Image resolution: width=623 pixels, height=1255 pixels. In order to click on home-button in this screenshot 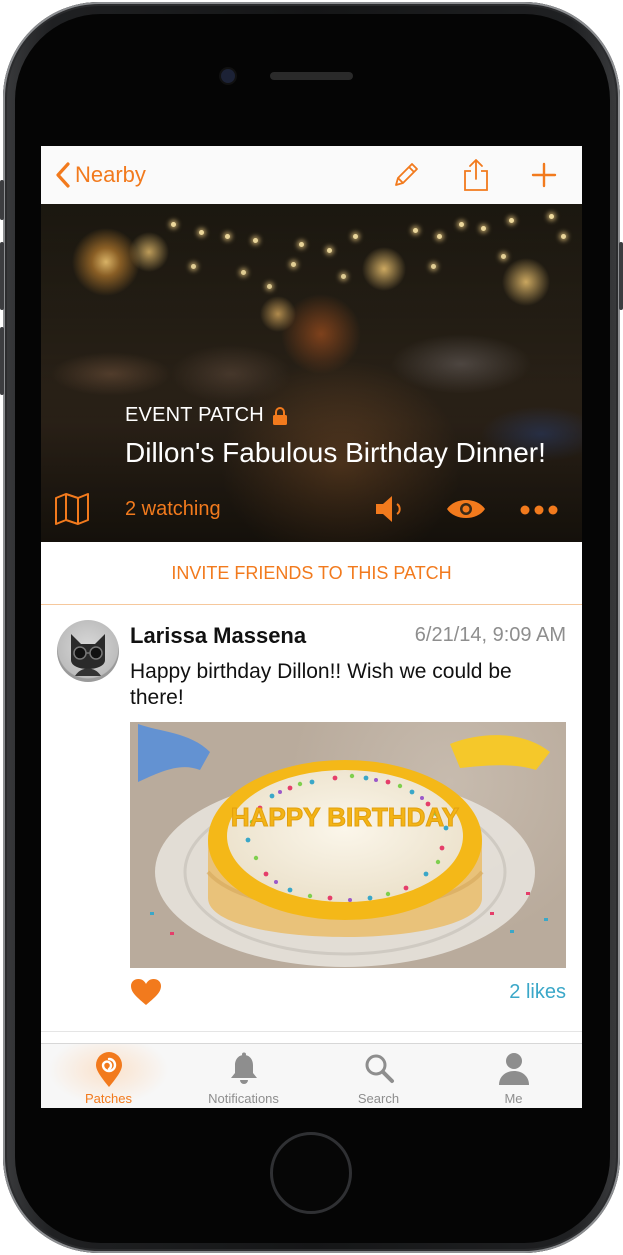, I will do `click(311, 1173)`.